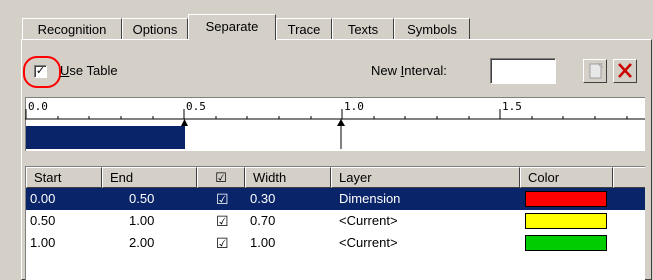 Image resolution: width=653 pixels, height=280 pixels. Describe the element at coordinates (263, 220) in the screenshot. I see `cell-width: 0.70` at that location.